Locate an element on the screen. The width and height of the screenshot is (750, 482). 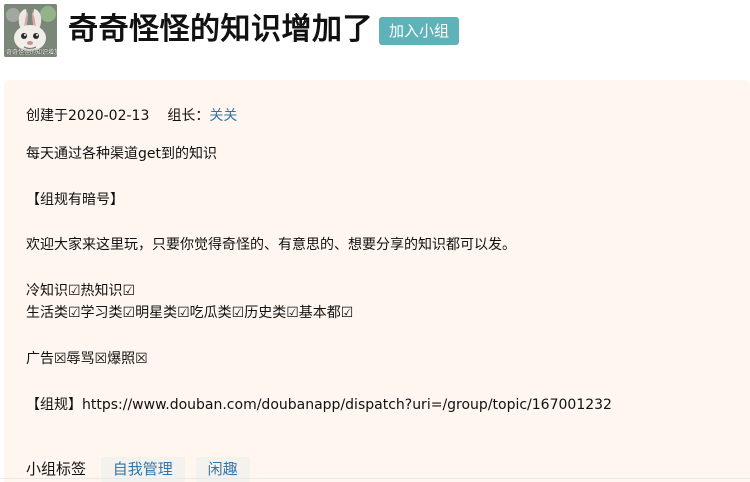
group-title: 奇奇怪怪的知识增加了 is located at coordinates (220, 29).